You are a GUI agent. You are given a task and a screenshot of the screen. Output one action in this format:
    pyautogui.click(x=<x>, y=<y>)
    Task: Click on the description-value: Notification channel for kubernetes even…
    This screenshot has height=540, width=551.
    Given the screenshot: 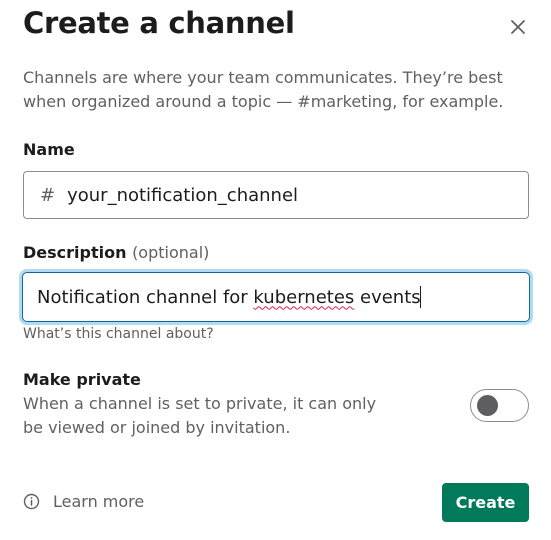 What is the action you would take?
    pyautogui.click(x=229, y=297)
    